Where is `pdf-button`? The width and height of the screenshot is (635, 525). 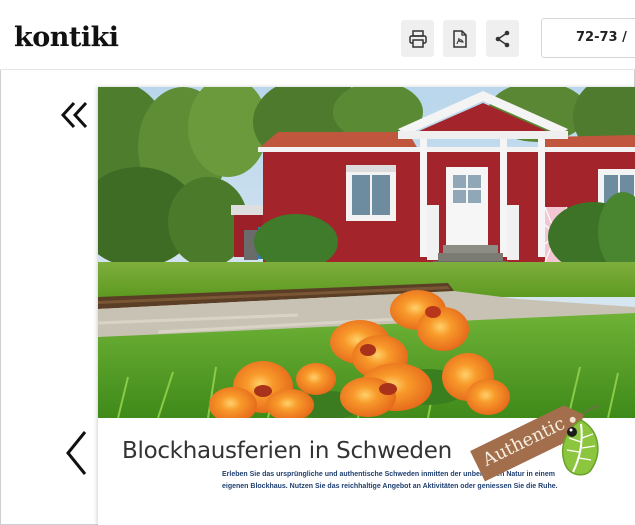 pdf-button is located at coordinates (459, 38).